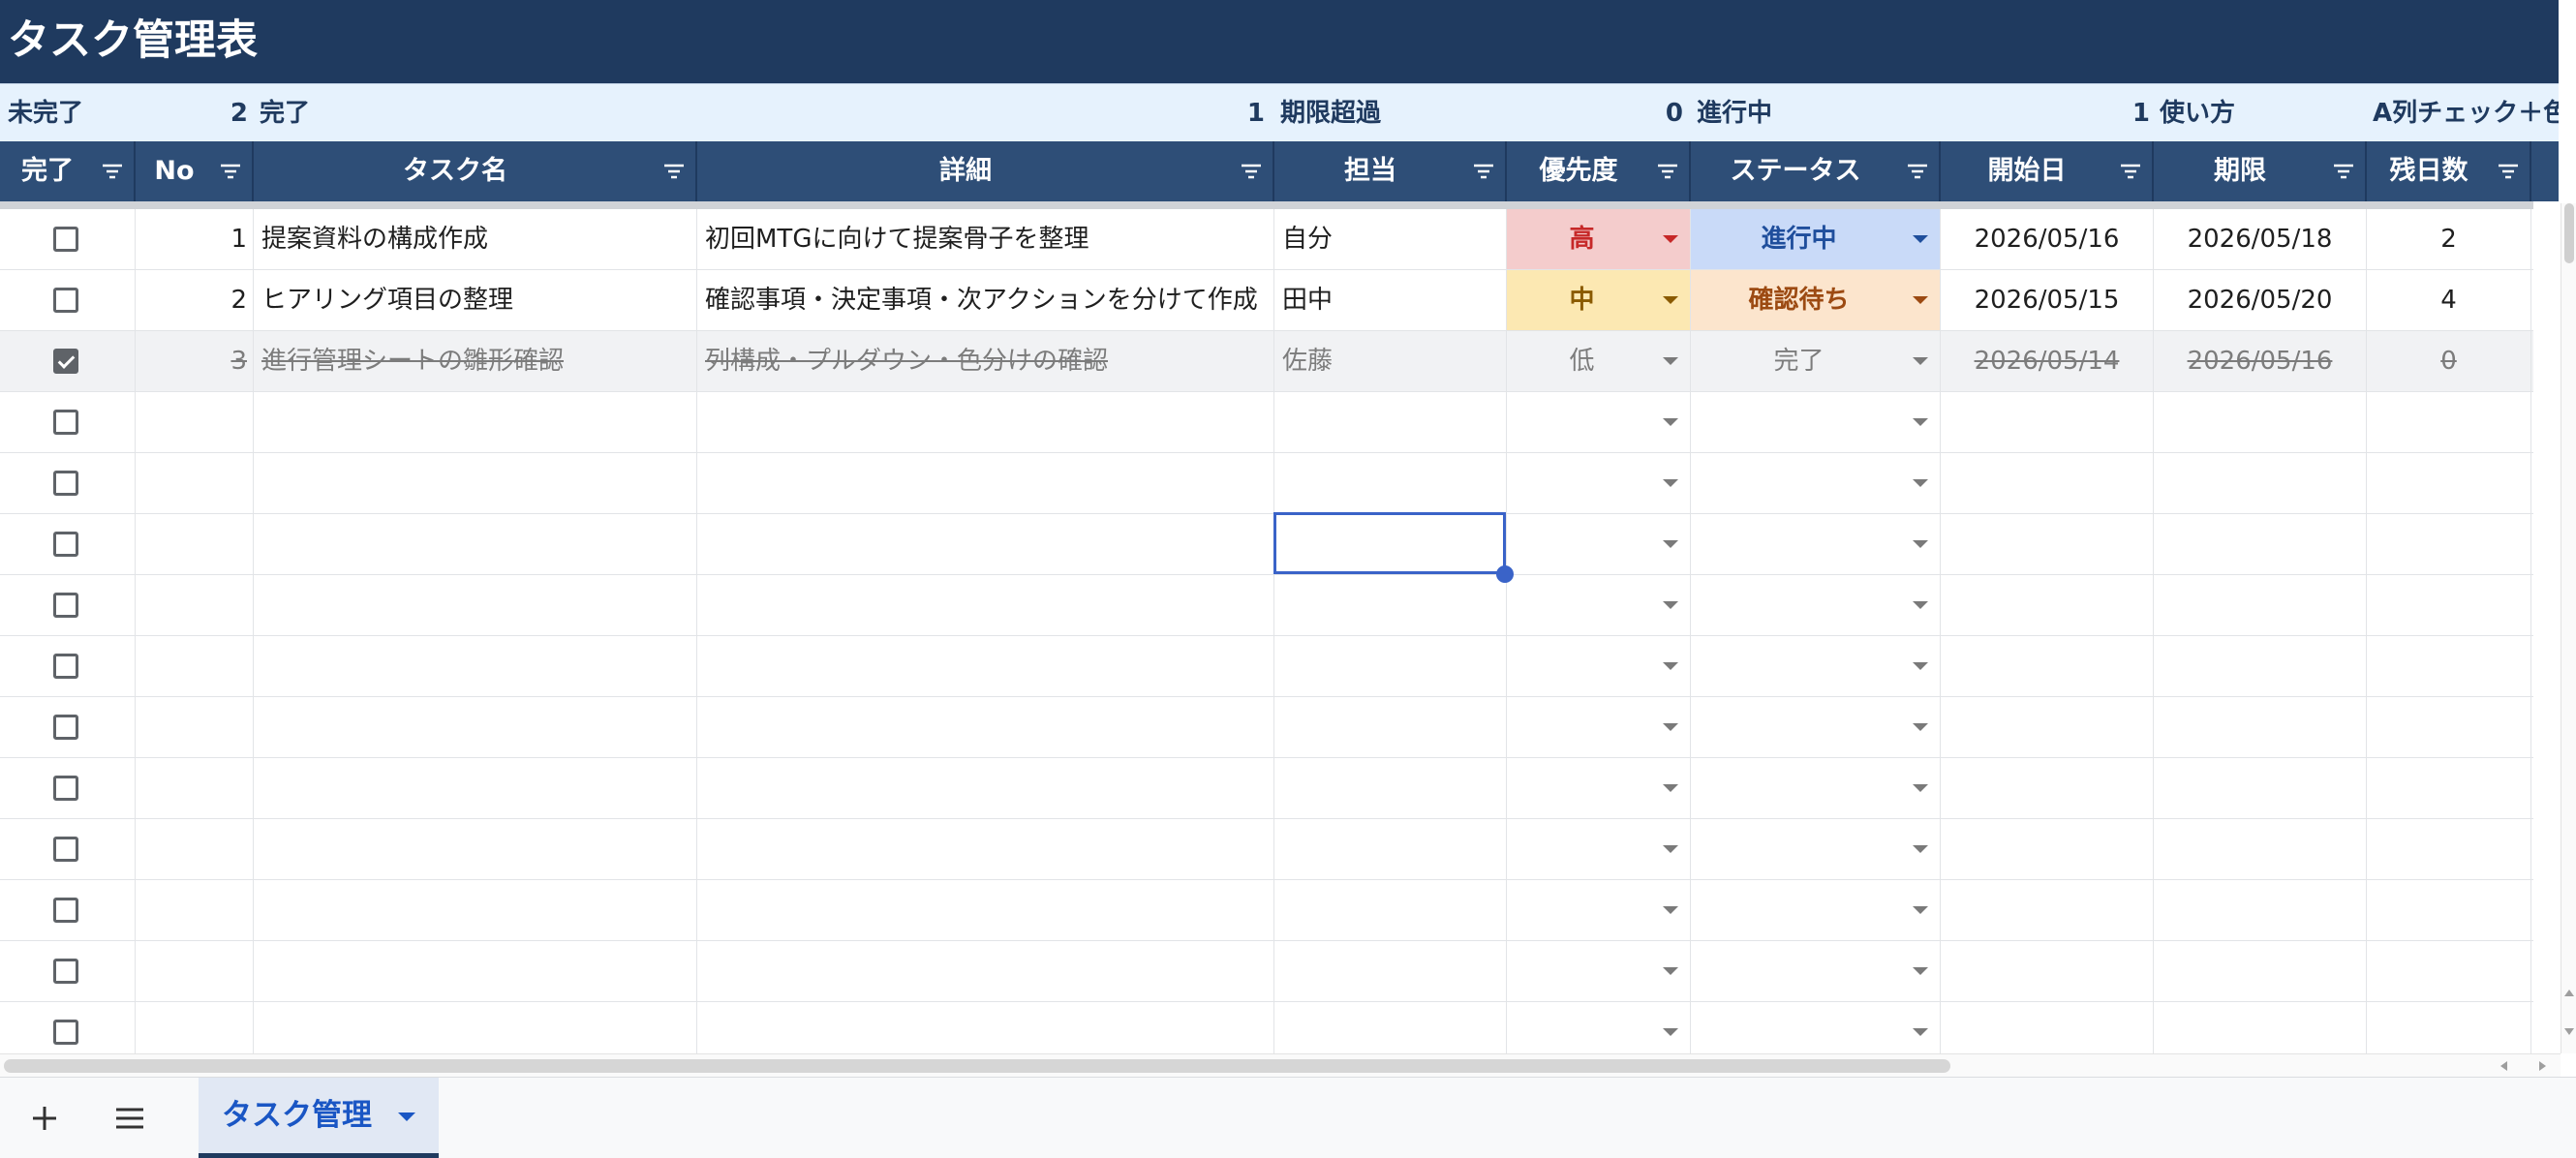  I want to click on detail-cell: 列構成・プルダウン・色分けの確認, so click(985, 361).